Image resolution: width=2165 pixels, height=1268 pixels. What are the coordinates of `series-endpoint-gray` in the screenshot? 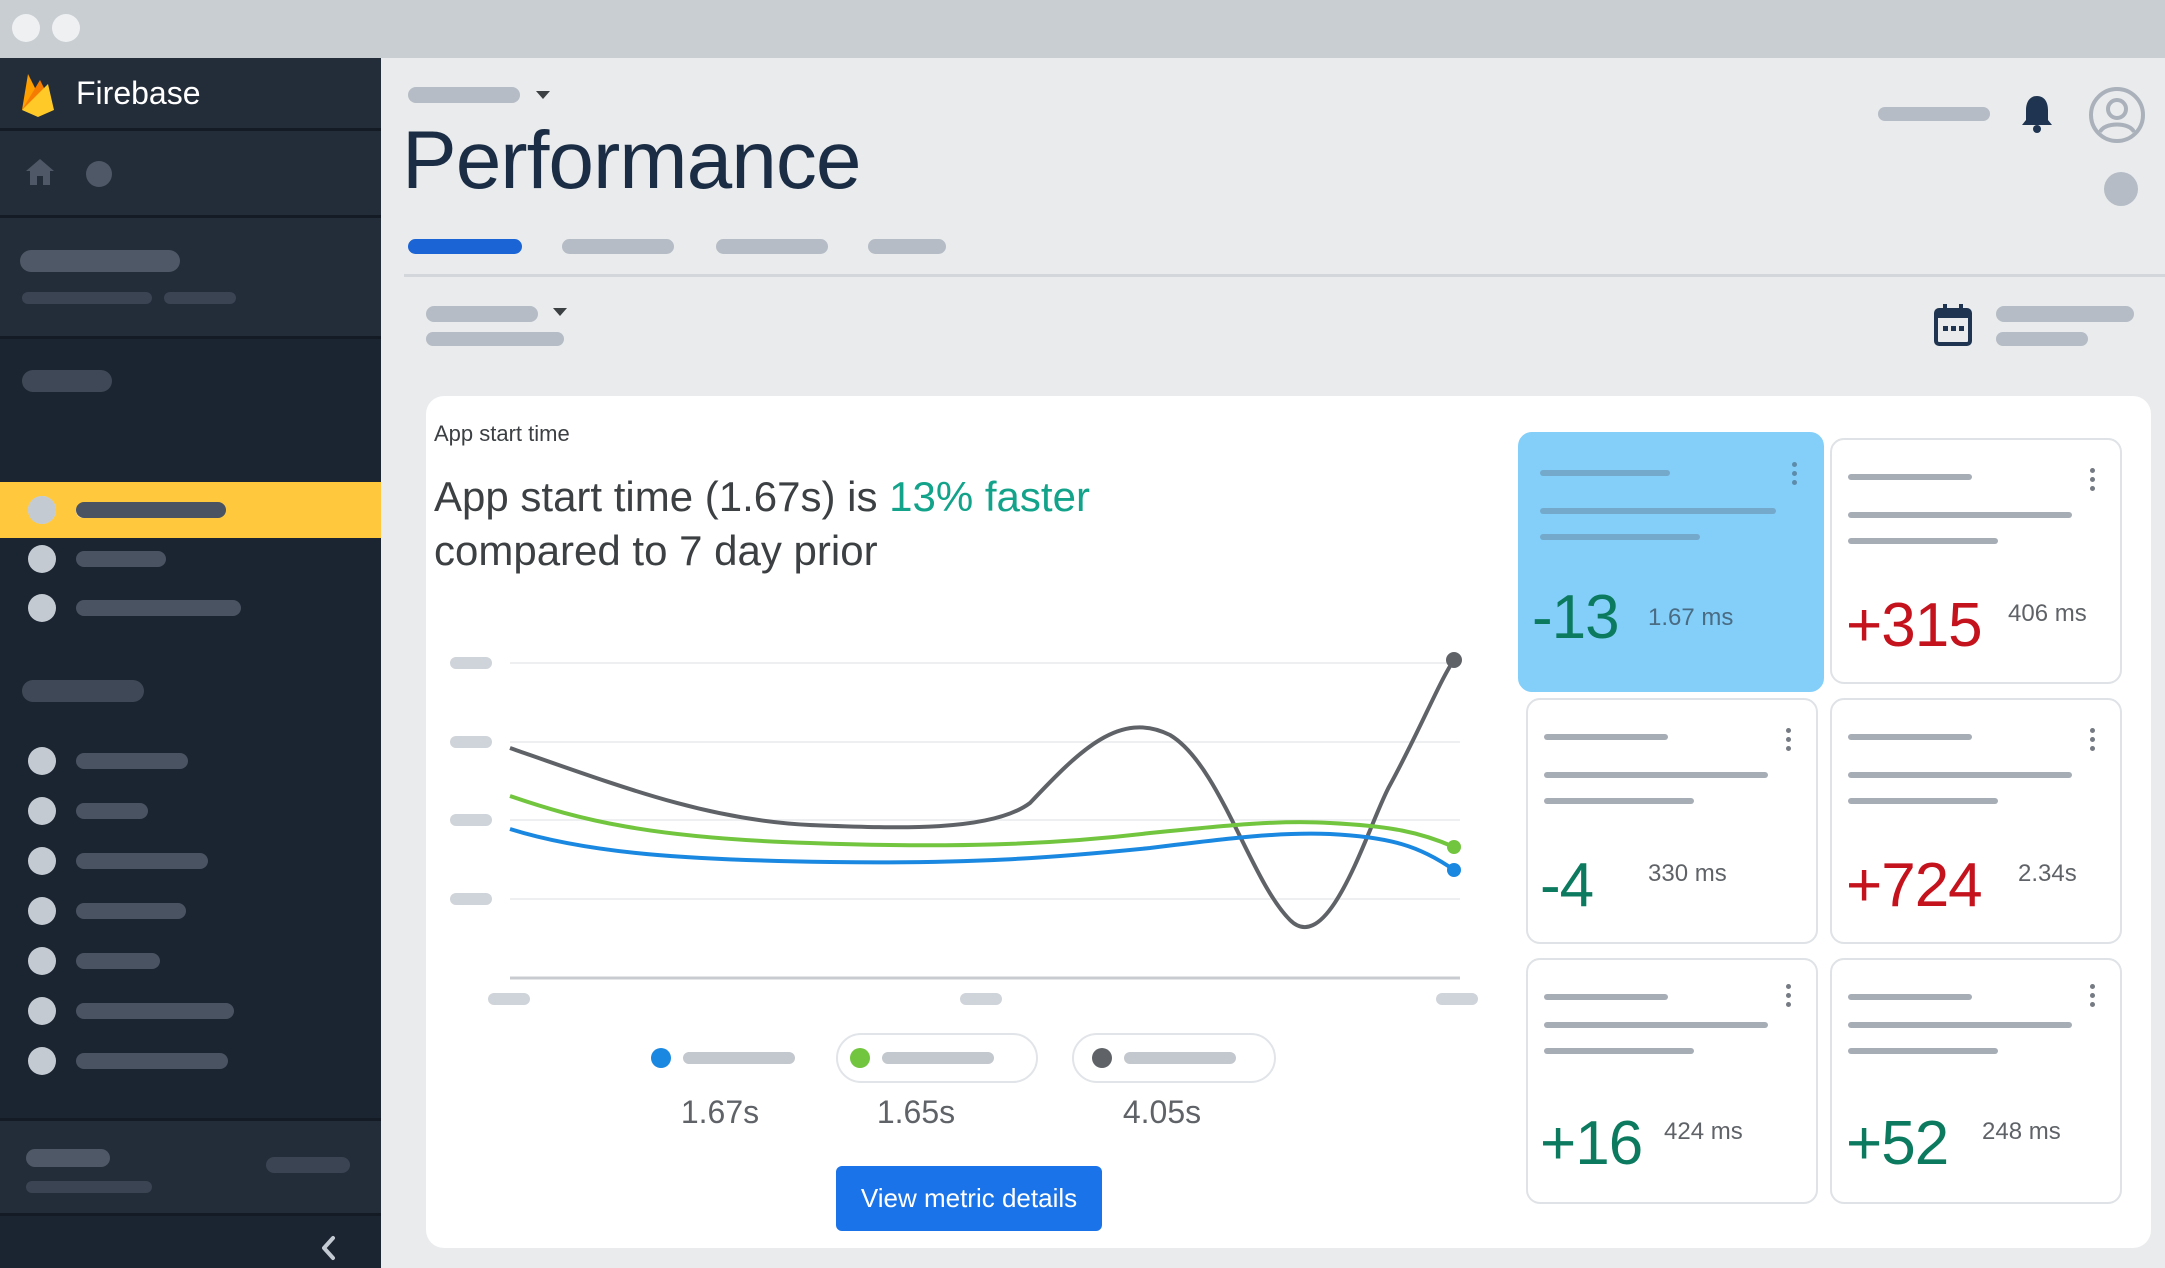 It's located at (1454, 660).